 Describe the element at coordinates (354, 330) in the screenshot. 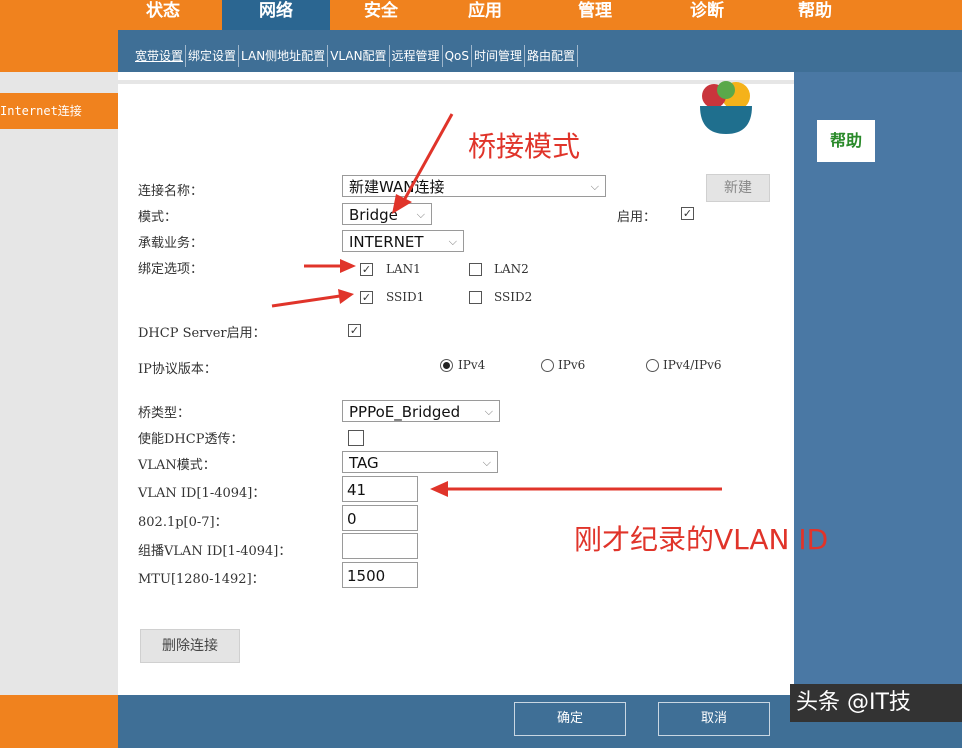

I see `dhcp-server-checkbox: ✓` at that location.